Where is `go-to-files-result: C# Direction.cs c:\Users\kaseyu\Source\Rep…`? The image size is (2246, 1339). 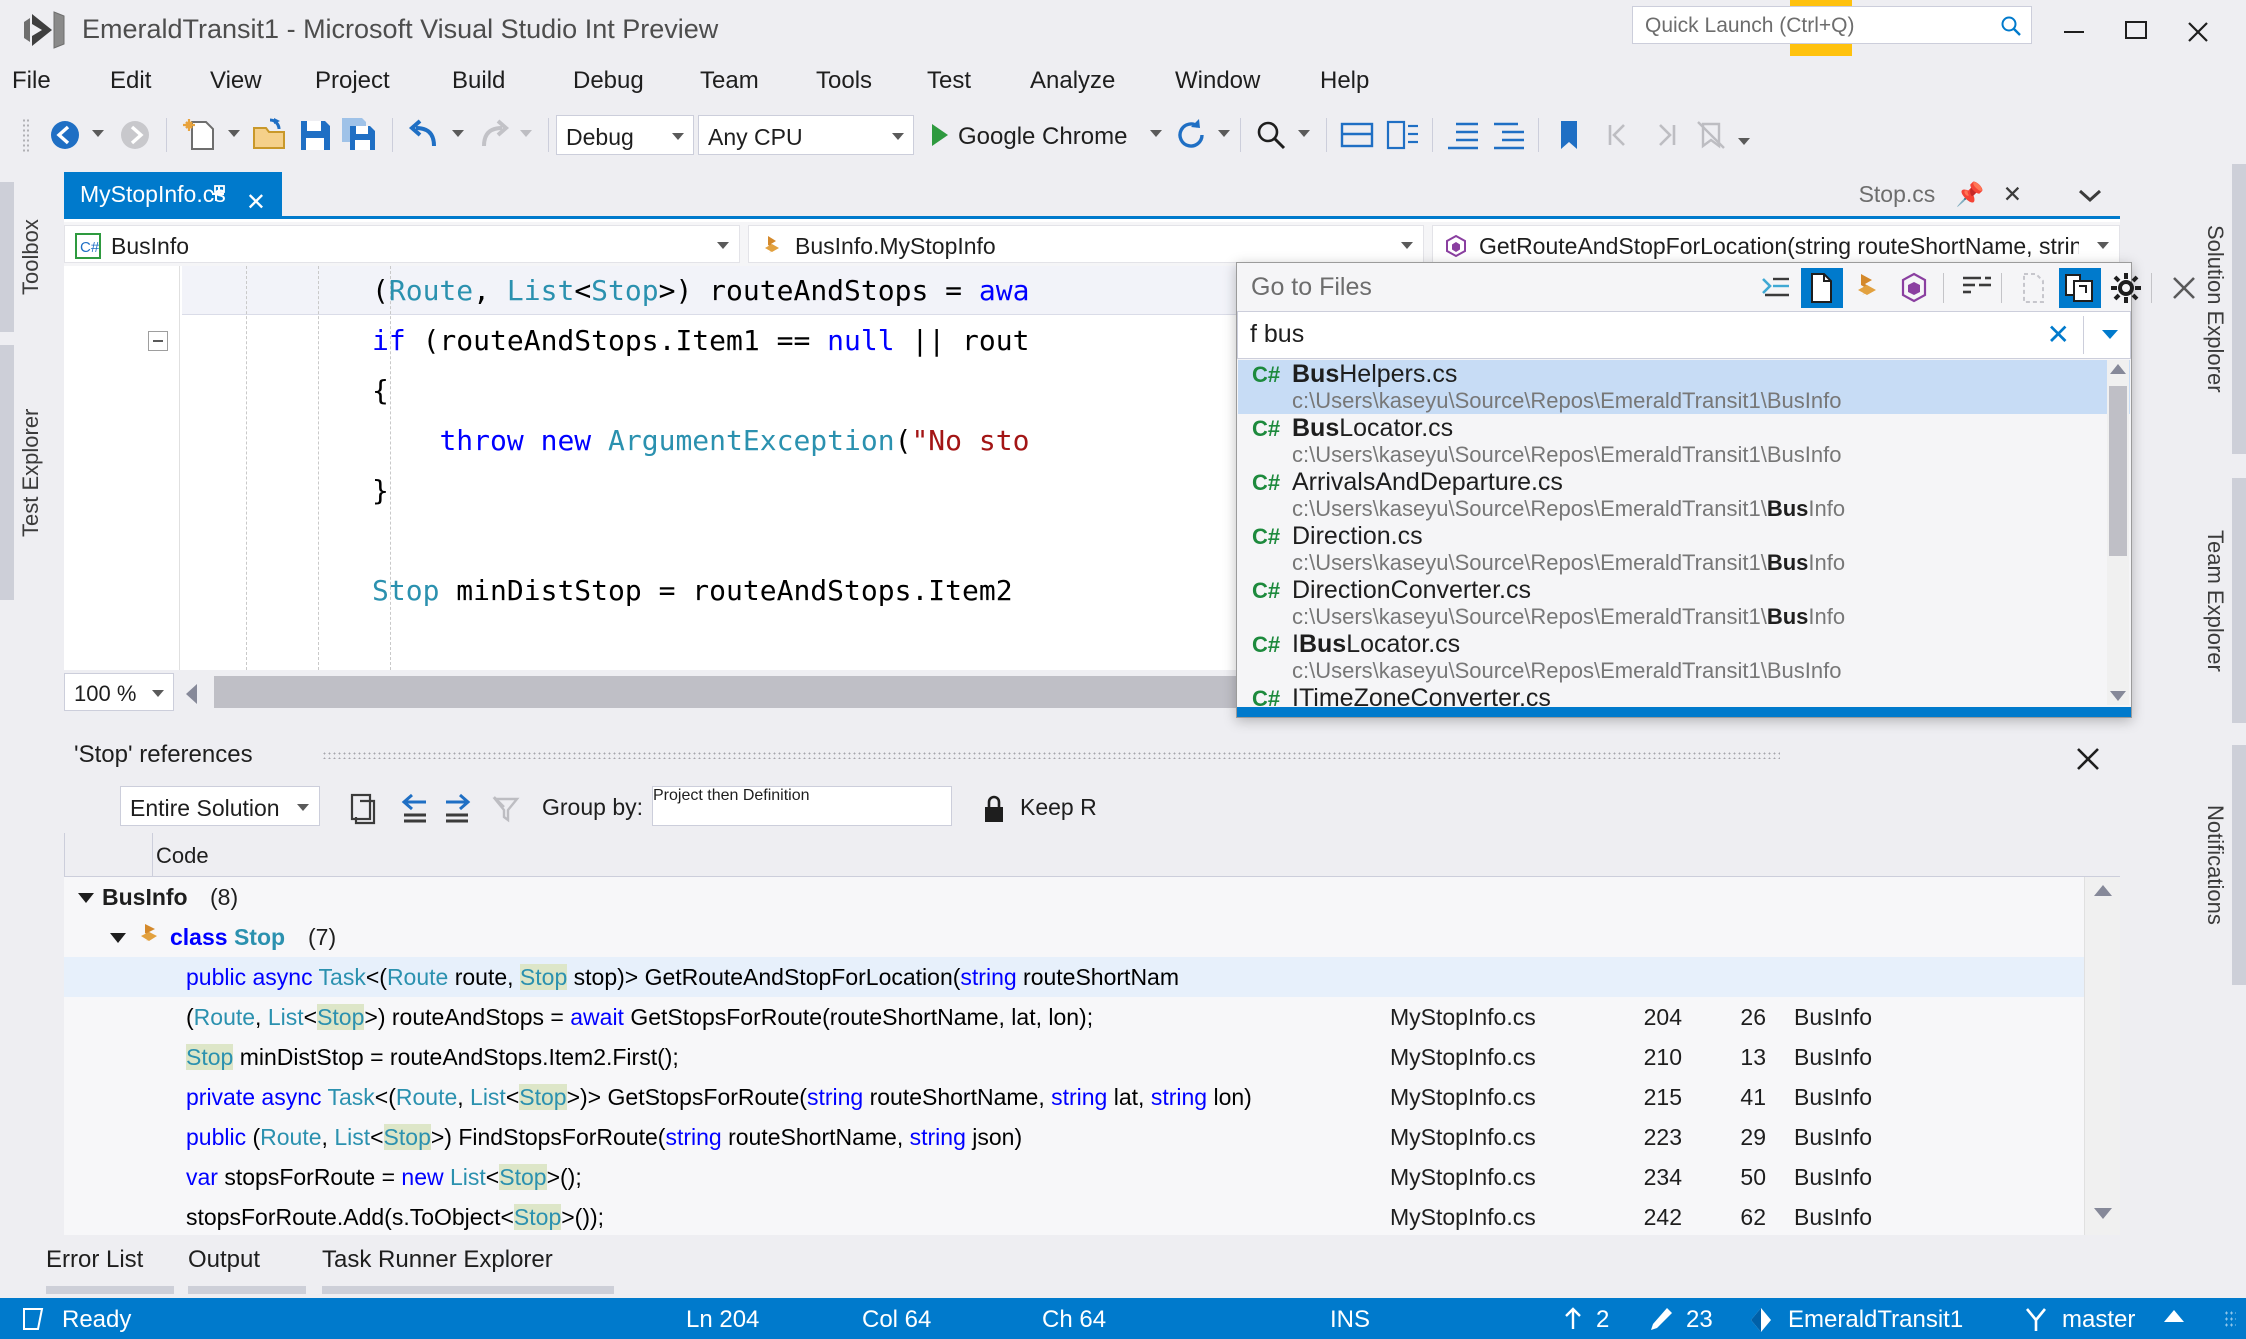
go-to-files-result: C# Direction.cs c:\Users\kaseyu\Source\Rep… is located at coordinates (1684, 549).